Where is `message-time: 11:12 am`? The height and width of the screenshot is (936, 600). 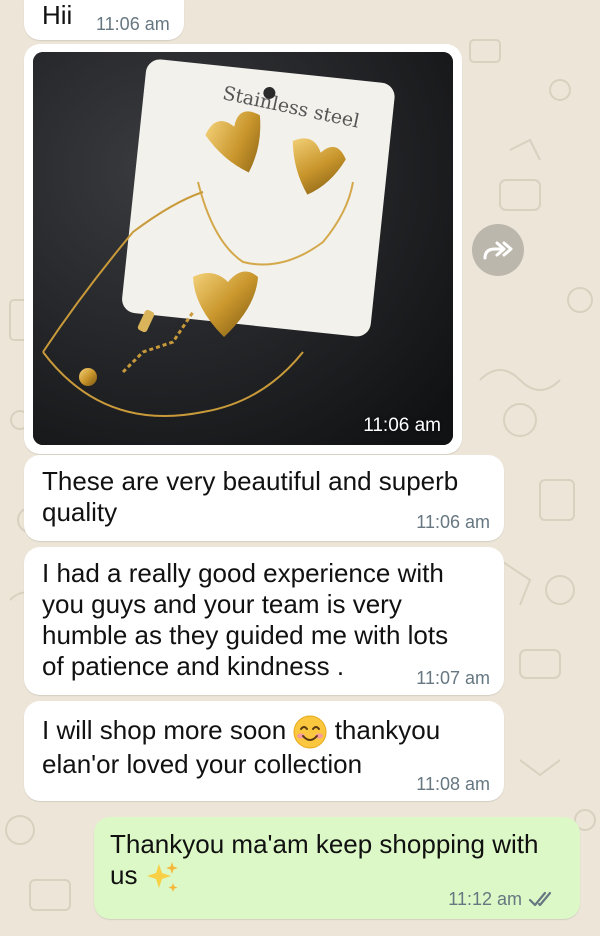 message-time: 11:12 am is located at coordinates (485, 899).